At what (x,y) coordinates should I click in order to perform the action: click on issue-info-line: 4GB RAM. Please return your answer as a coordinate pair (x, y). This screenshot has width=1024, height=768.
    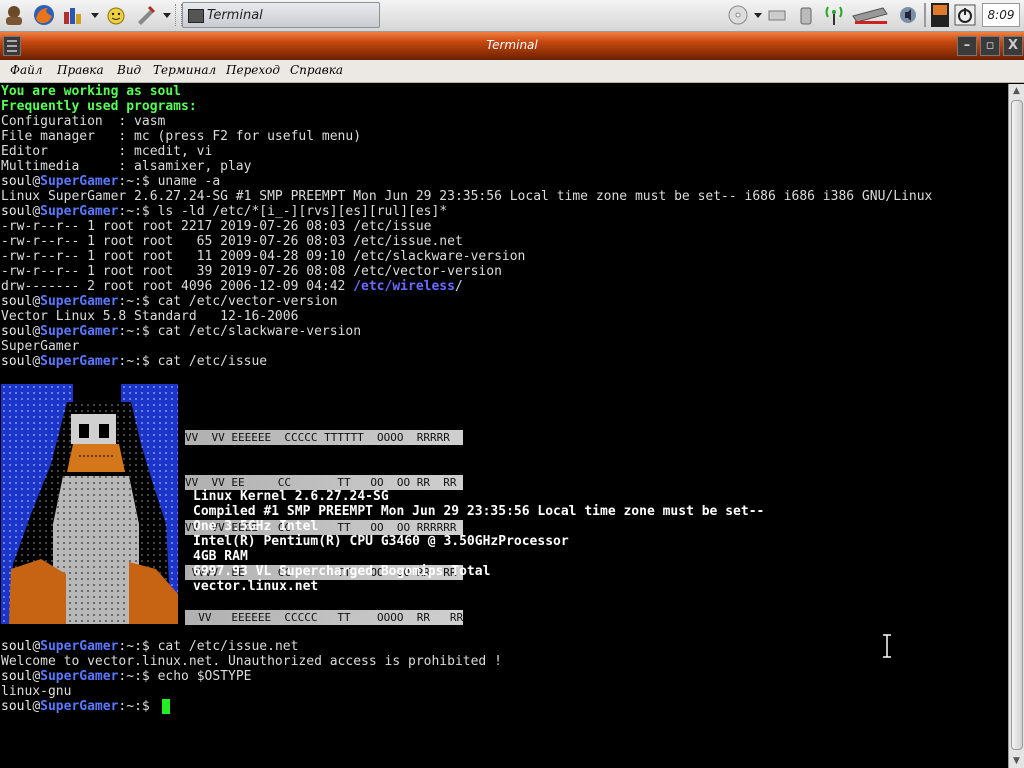
    Looking at the image, I should click on (220, 556).